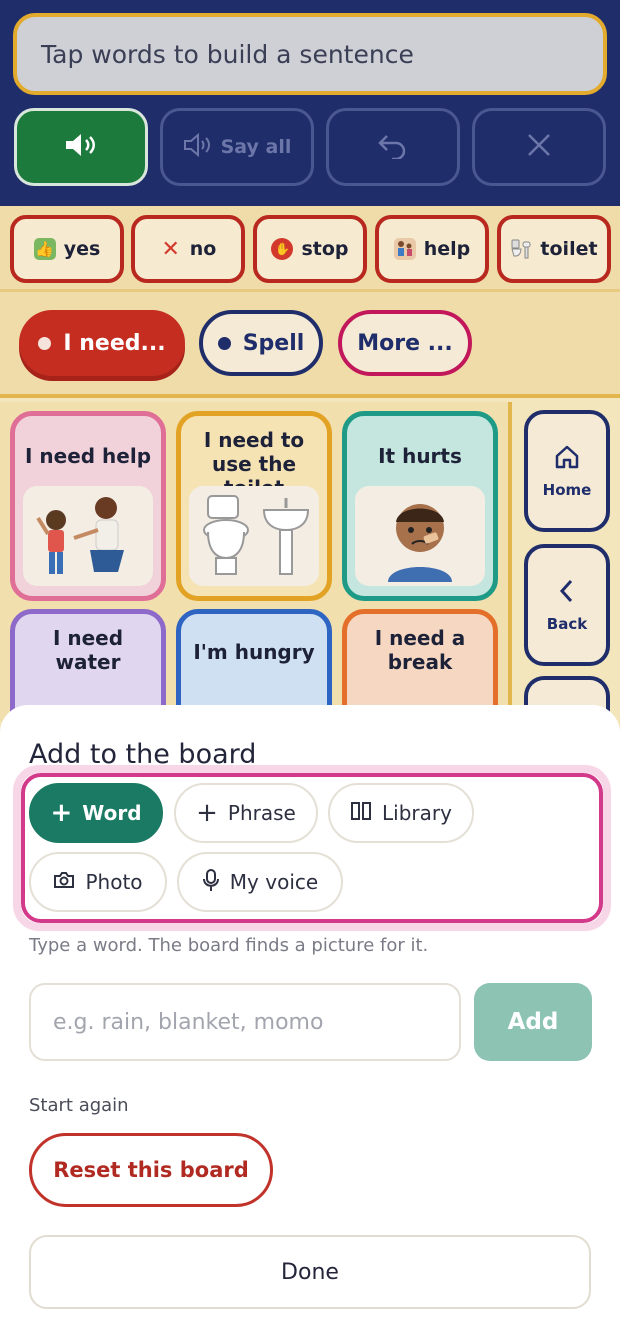  I want to click on speak-button, so click(81, 147).